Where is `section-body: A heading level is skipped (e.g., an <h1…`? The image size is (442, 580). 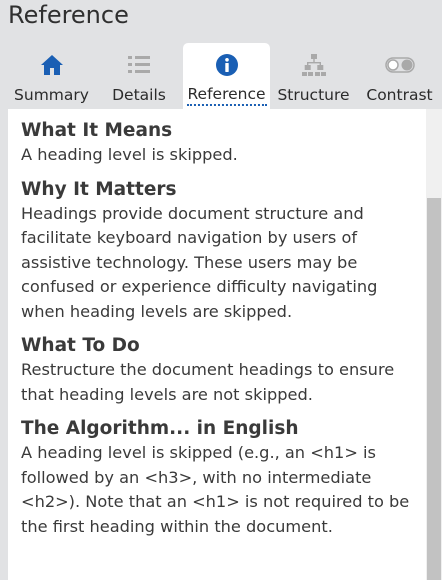
section-body: A heading level is skipped (e.g., an <h1… is located at coordinates (215, 489).